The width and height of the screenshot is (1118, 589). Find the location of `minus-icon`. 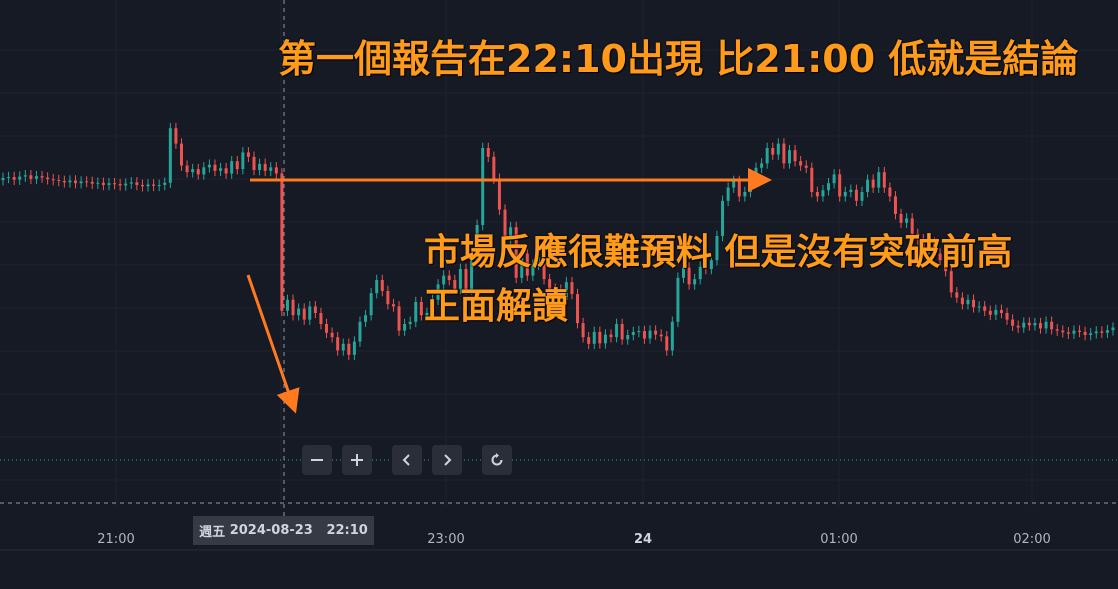

minus-icon is located at coordinates (317, 460).